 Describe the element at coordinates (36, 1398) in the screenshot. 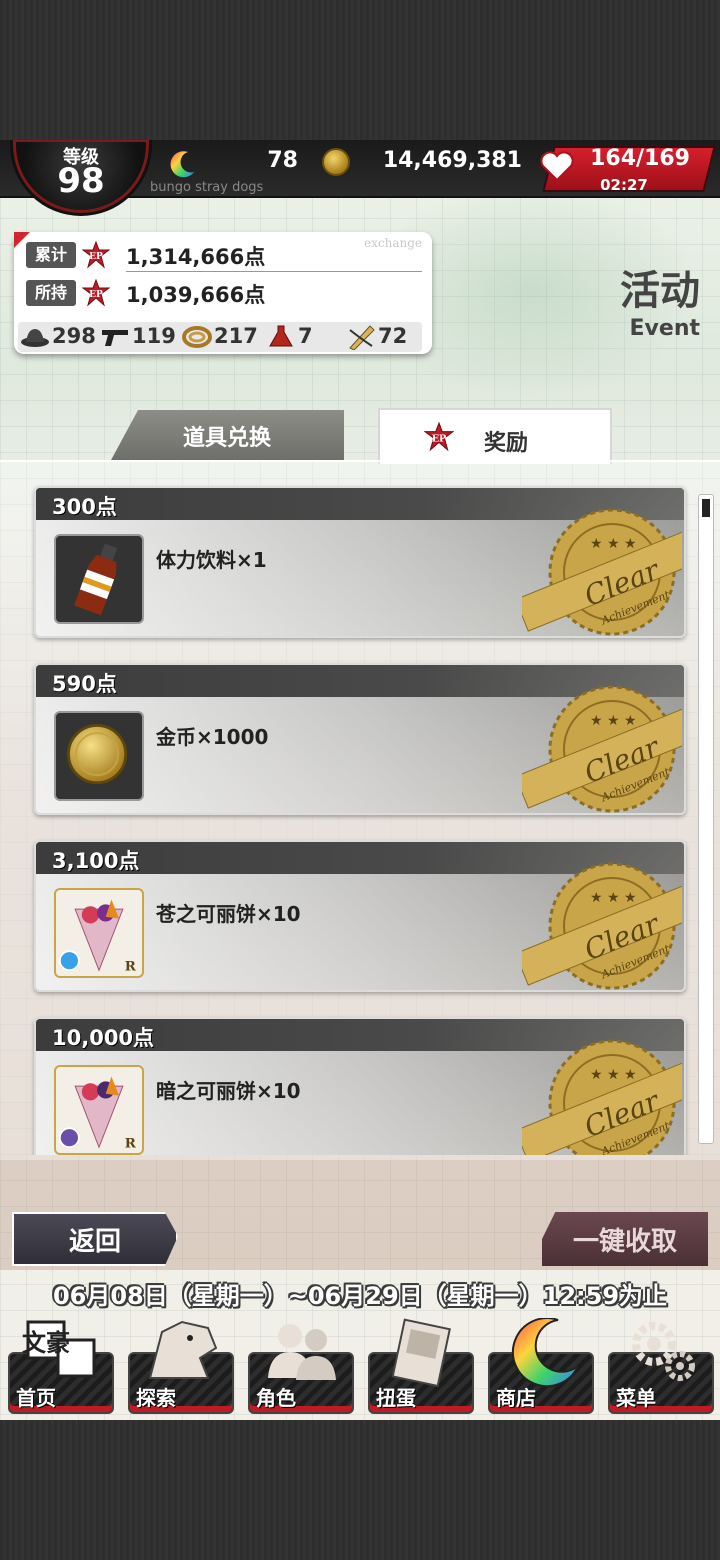

I see `nav-home-label: 首页` at that location.